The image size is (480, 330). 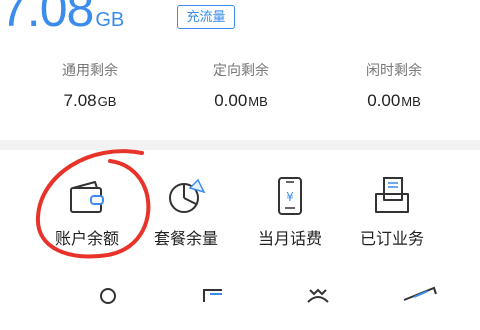 I want to click on user-icon, so click(x=108, y=304).